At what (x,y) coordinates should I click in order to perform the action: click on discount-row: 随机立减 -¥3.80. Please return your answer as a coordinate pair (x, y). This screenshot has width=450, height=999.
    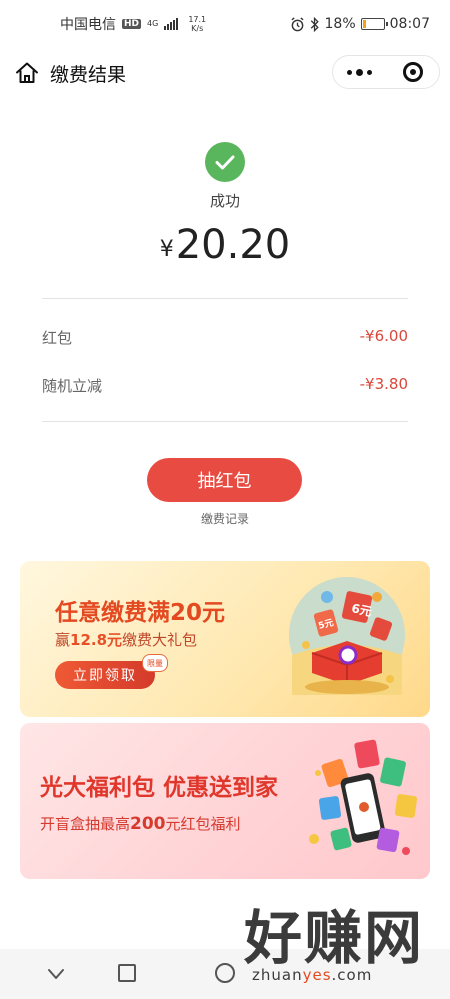
    Looking at the image, I should click on (225, 385).